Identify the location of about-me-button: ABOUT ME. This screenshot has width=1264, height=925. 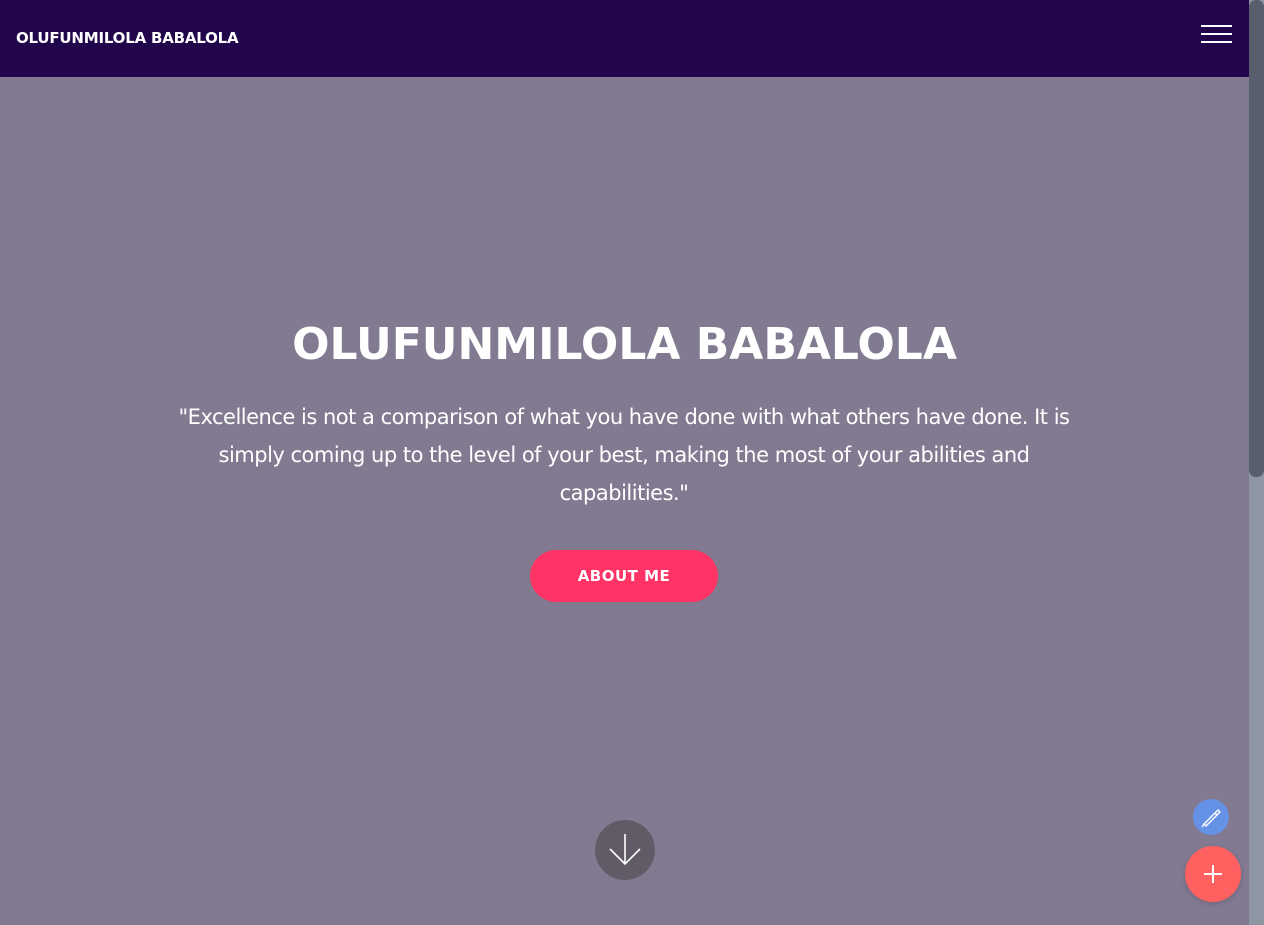
(624, 576).